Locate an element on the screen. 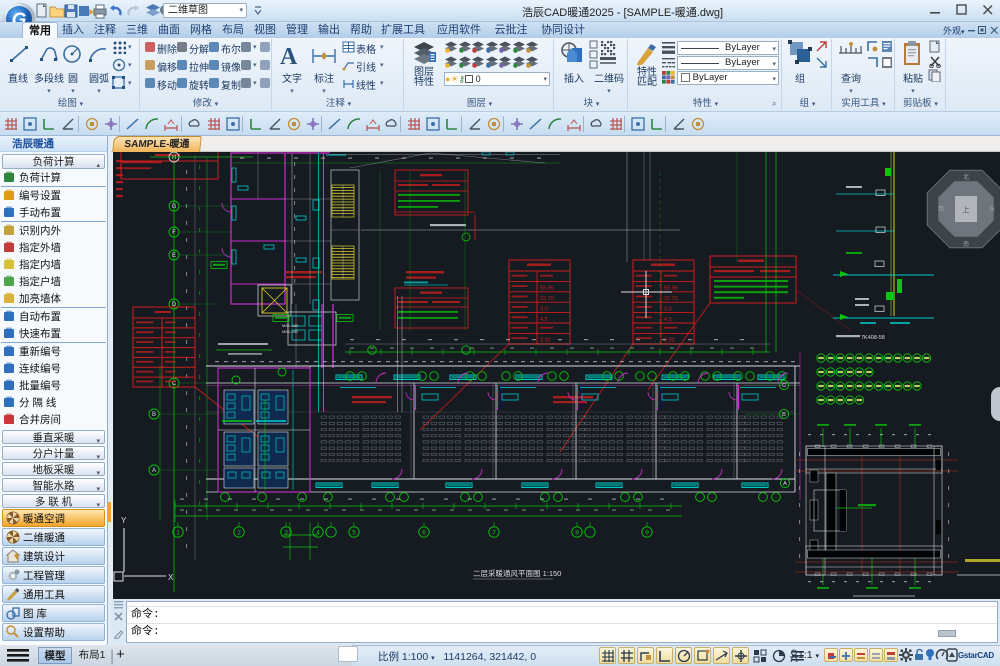 The image size is (1000, 666). svg-text: 7K408-58 is located at coordinates (873, 338).